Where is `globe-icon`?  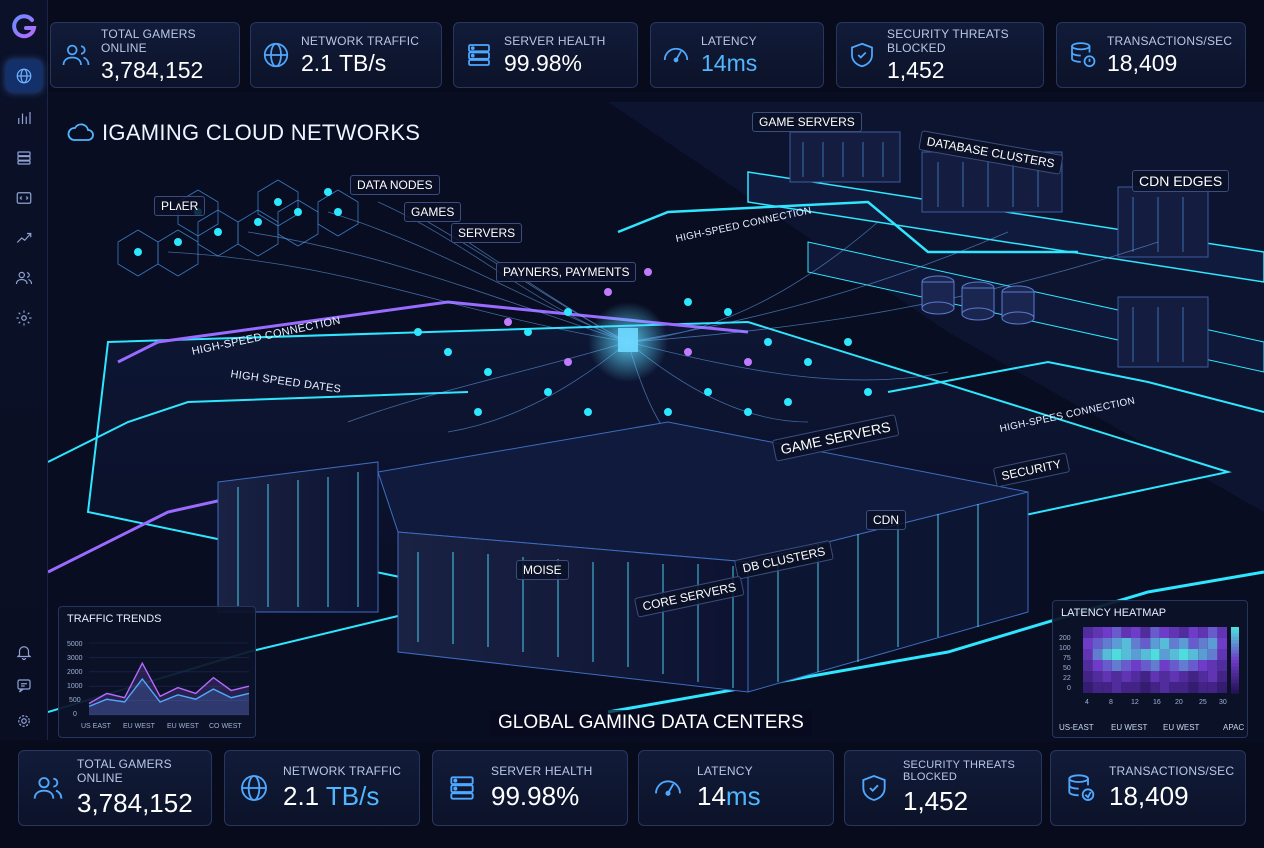
globe-icon is located at coordinates (276, 55).